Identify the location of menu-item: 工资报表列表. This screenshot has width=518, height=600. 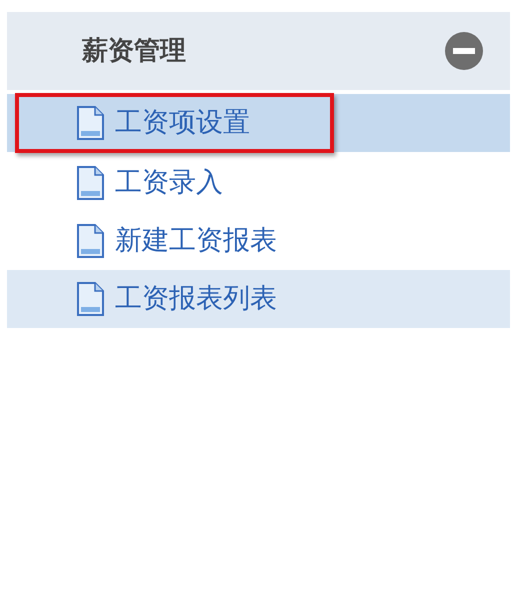
(258, 299).